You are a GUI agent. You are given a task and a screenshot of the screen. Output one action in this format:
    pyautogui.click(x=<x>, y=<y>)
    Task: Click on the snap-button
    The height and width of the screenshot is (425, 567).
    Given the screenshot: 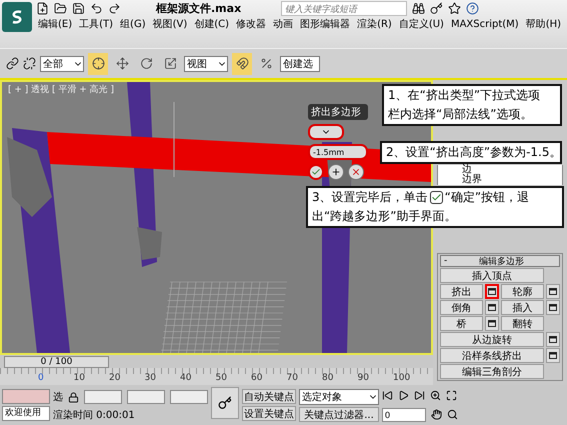 What is the action you would take?
    pyautogui.click(x=242, y=63)
    